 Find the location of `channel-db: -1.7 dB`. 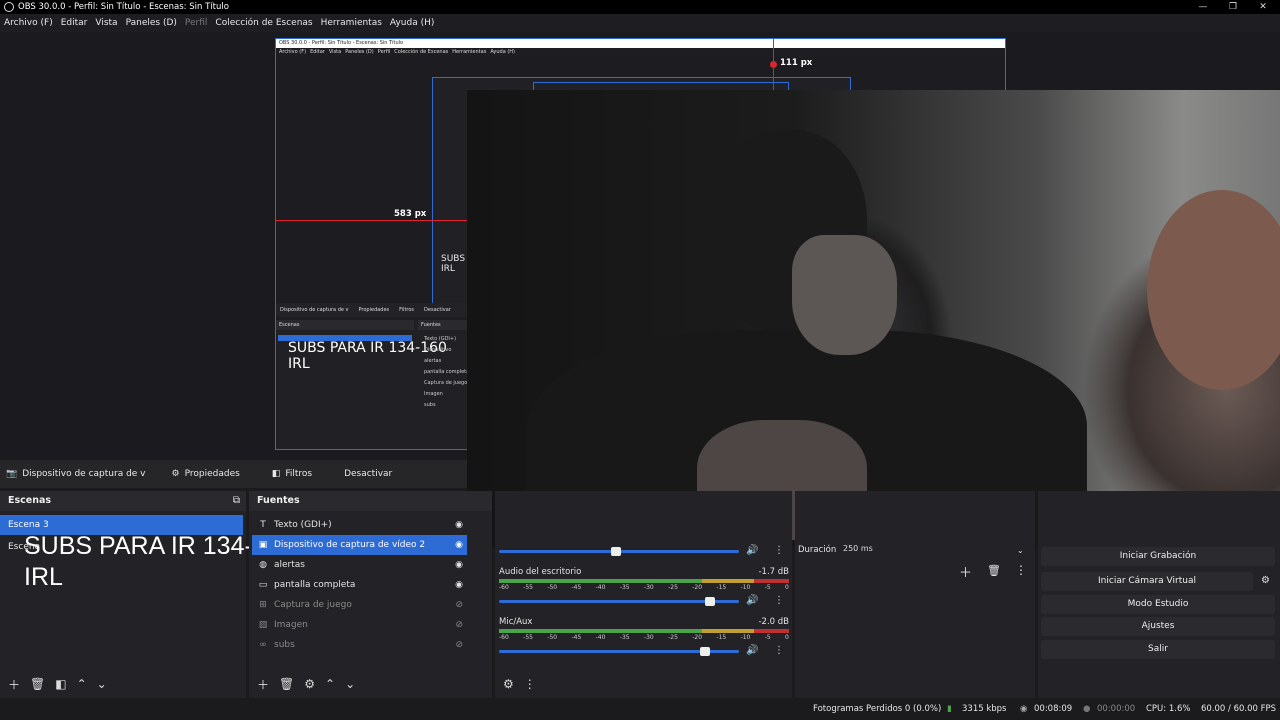

channel-db: -1.7 dB is located at coordinates (773, 572).